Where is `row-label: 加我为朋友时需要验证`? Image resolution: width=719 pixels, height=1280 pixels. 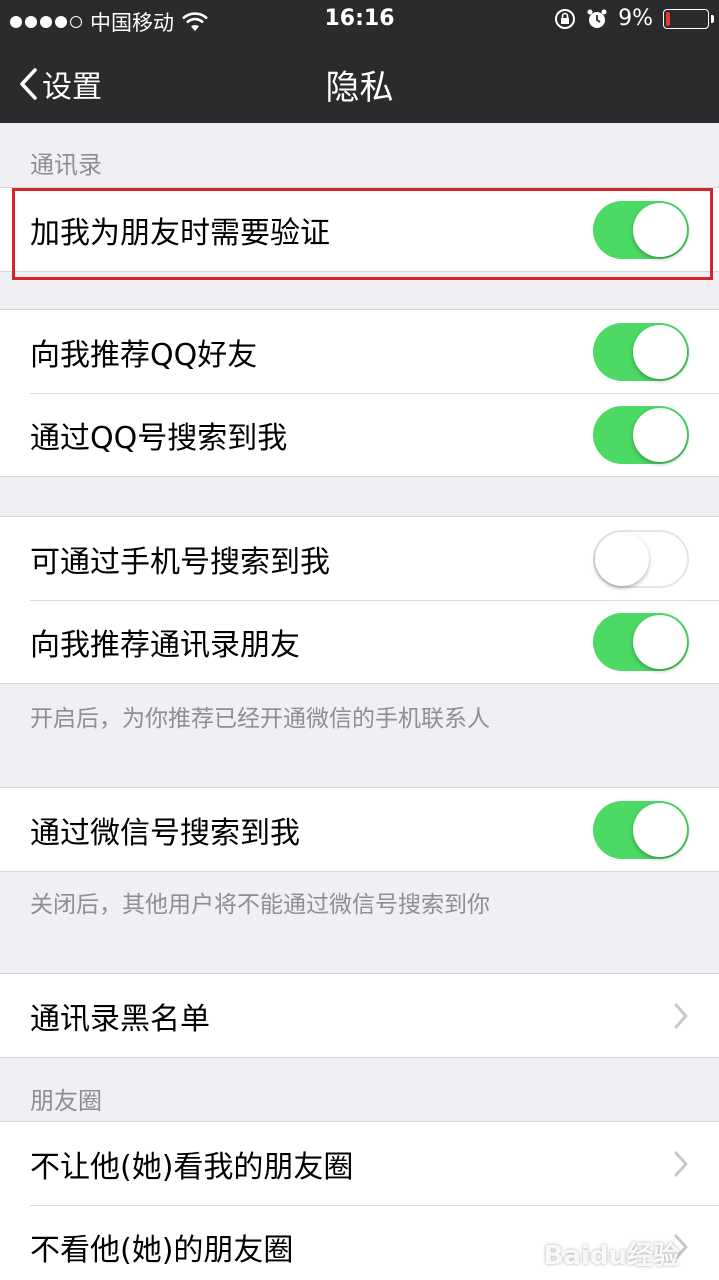 row-label: 加我为朋友时需要验证 is located at coordinates (180, 233).